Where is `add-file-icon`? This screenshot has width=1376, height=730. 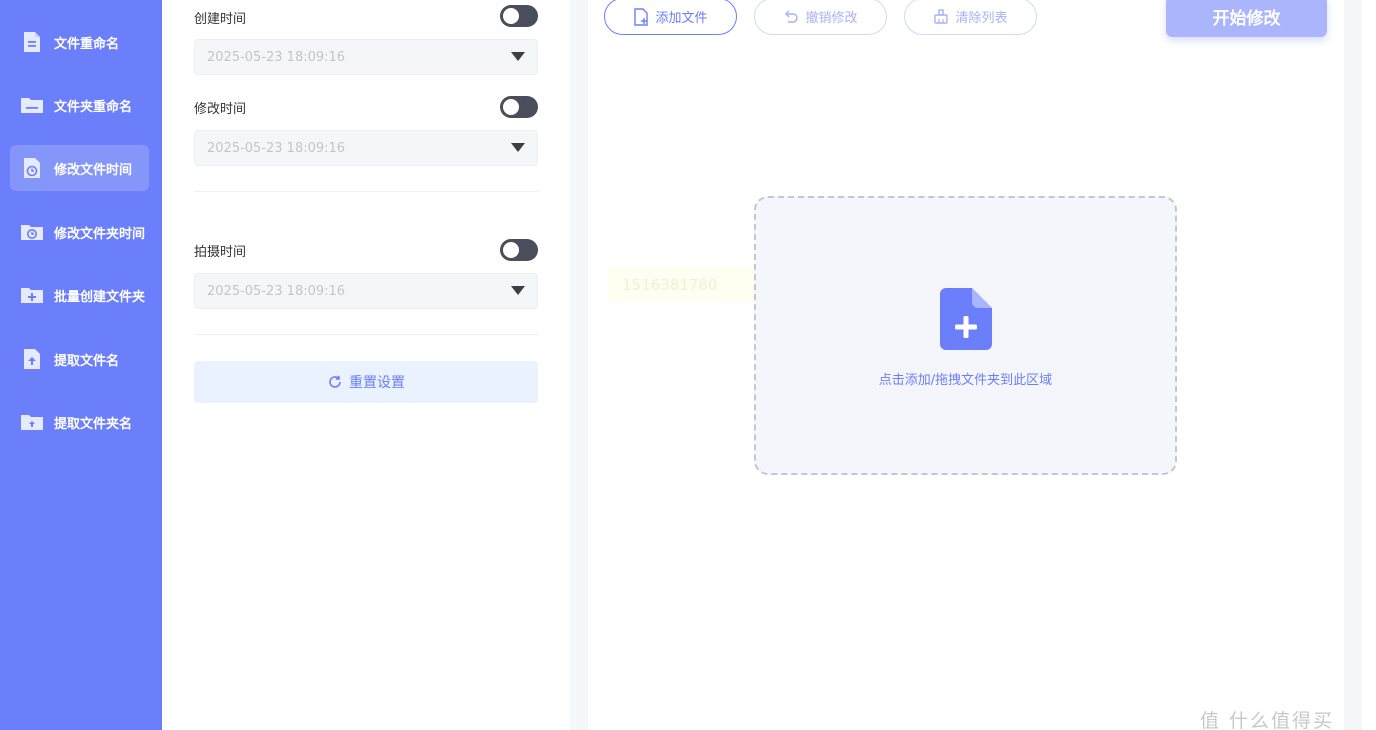 add-file-icon is located at coordinates (641, 16).